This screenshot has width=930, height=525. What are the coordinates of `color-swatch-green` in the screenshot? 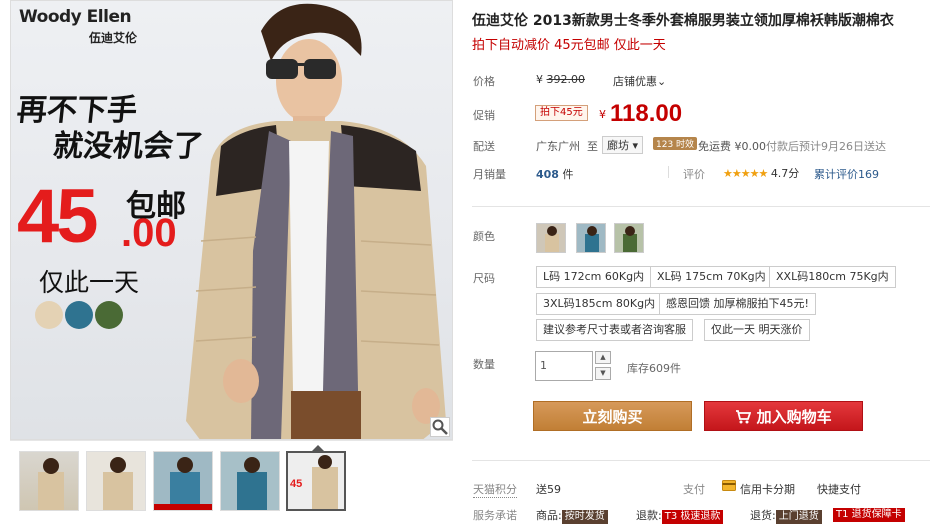 It's located at (109, 315).